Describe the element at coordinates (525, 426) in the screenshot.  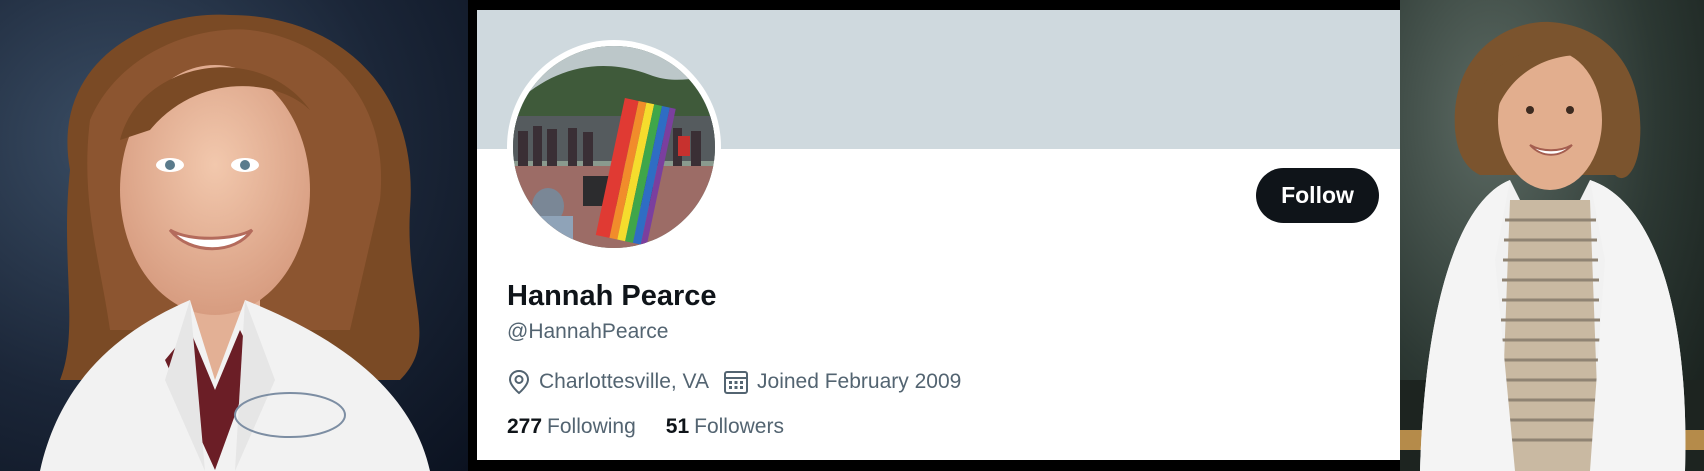
I see `following-count: 277` at that location.